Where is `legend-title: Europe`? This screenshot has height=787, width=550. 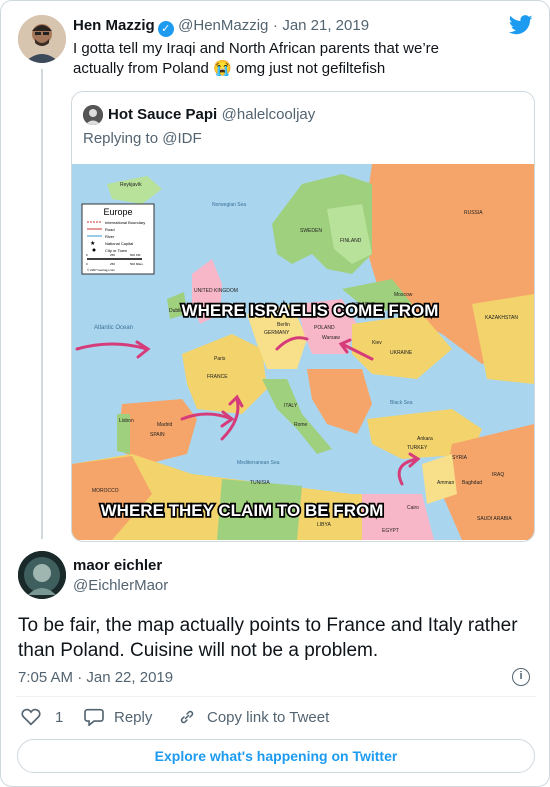 legend-title: Europe is located at coordinates (117, 212).